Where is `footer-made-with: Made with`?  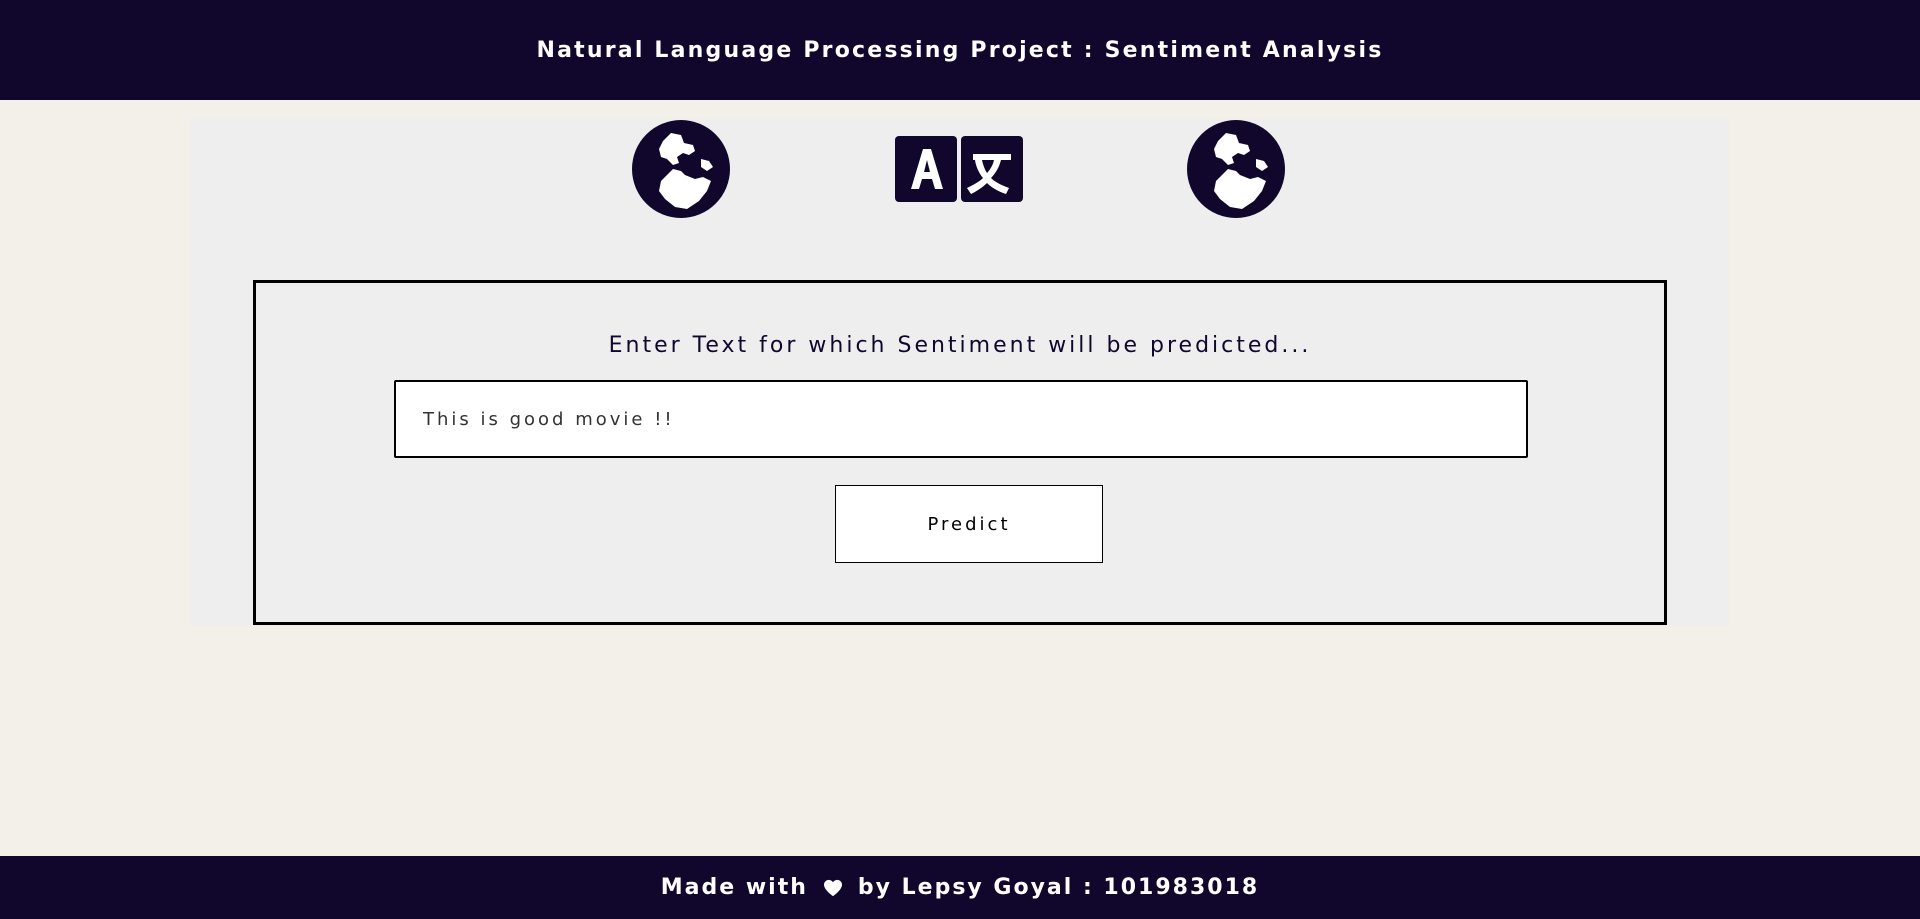 footer-made-with: Made with is located at coordinates (734, 887).